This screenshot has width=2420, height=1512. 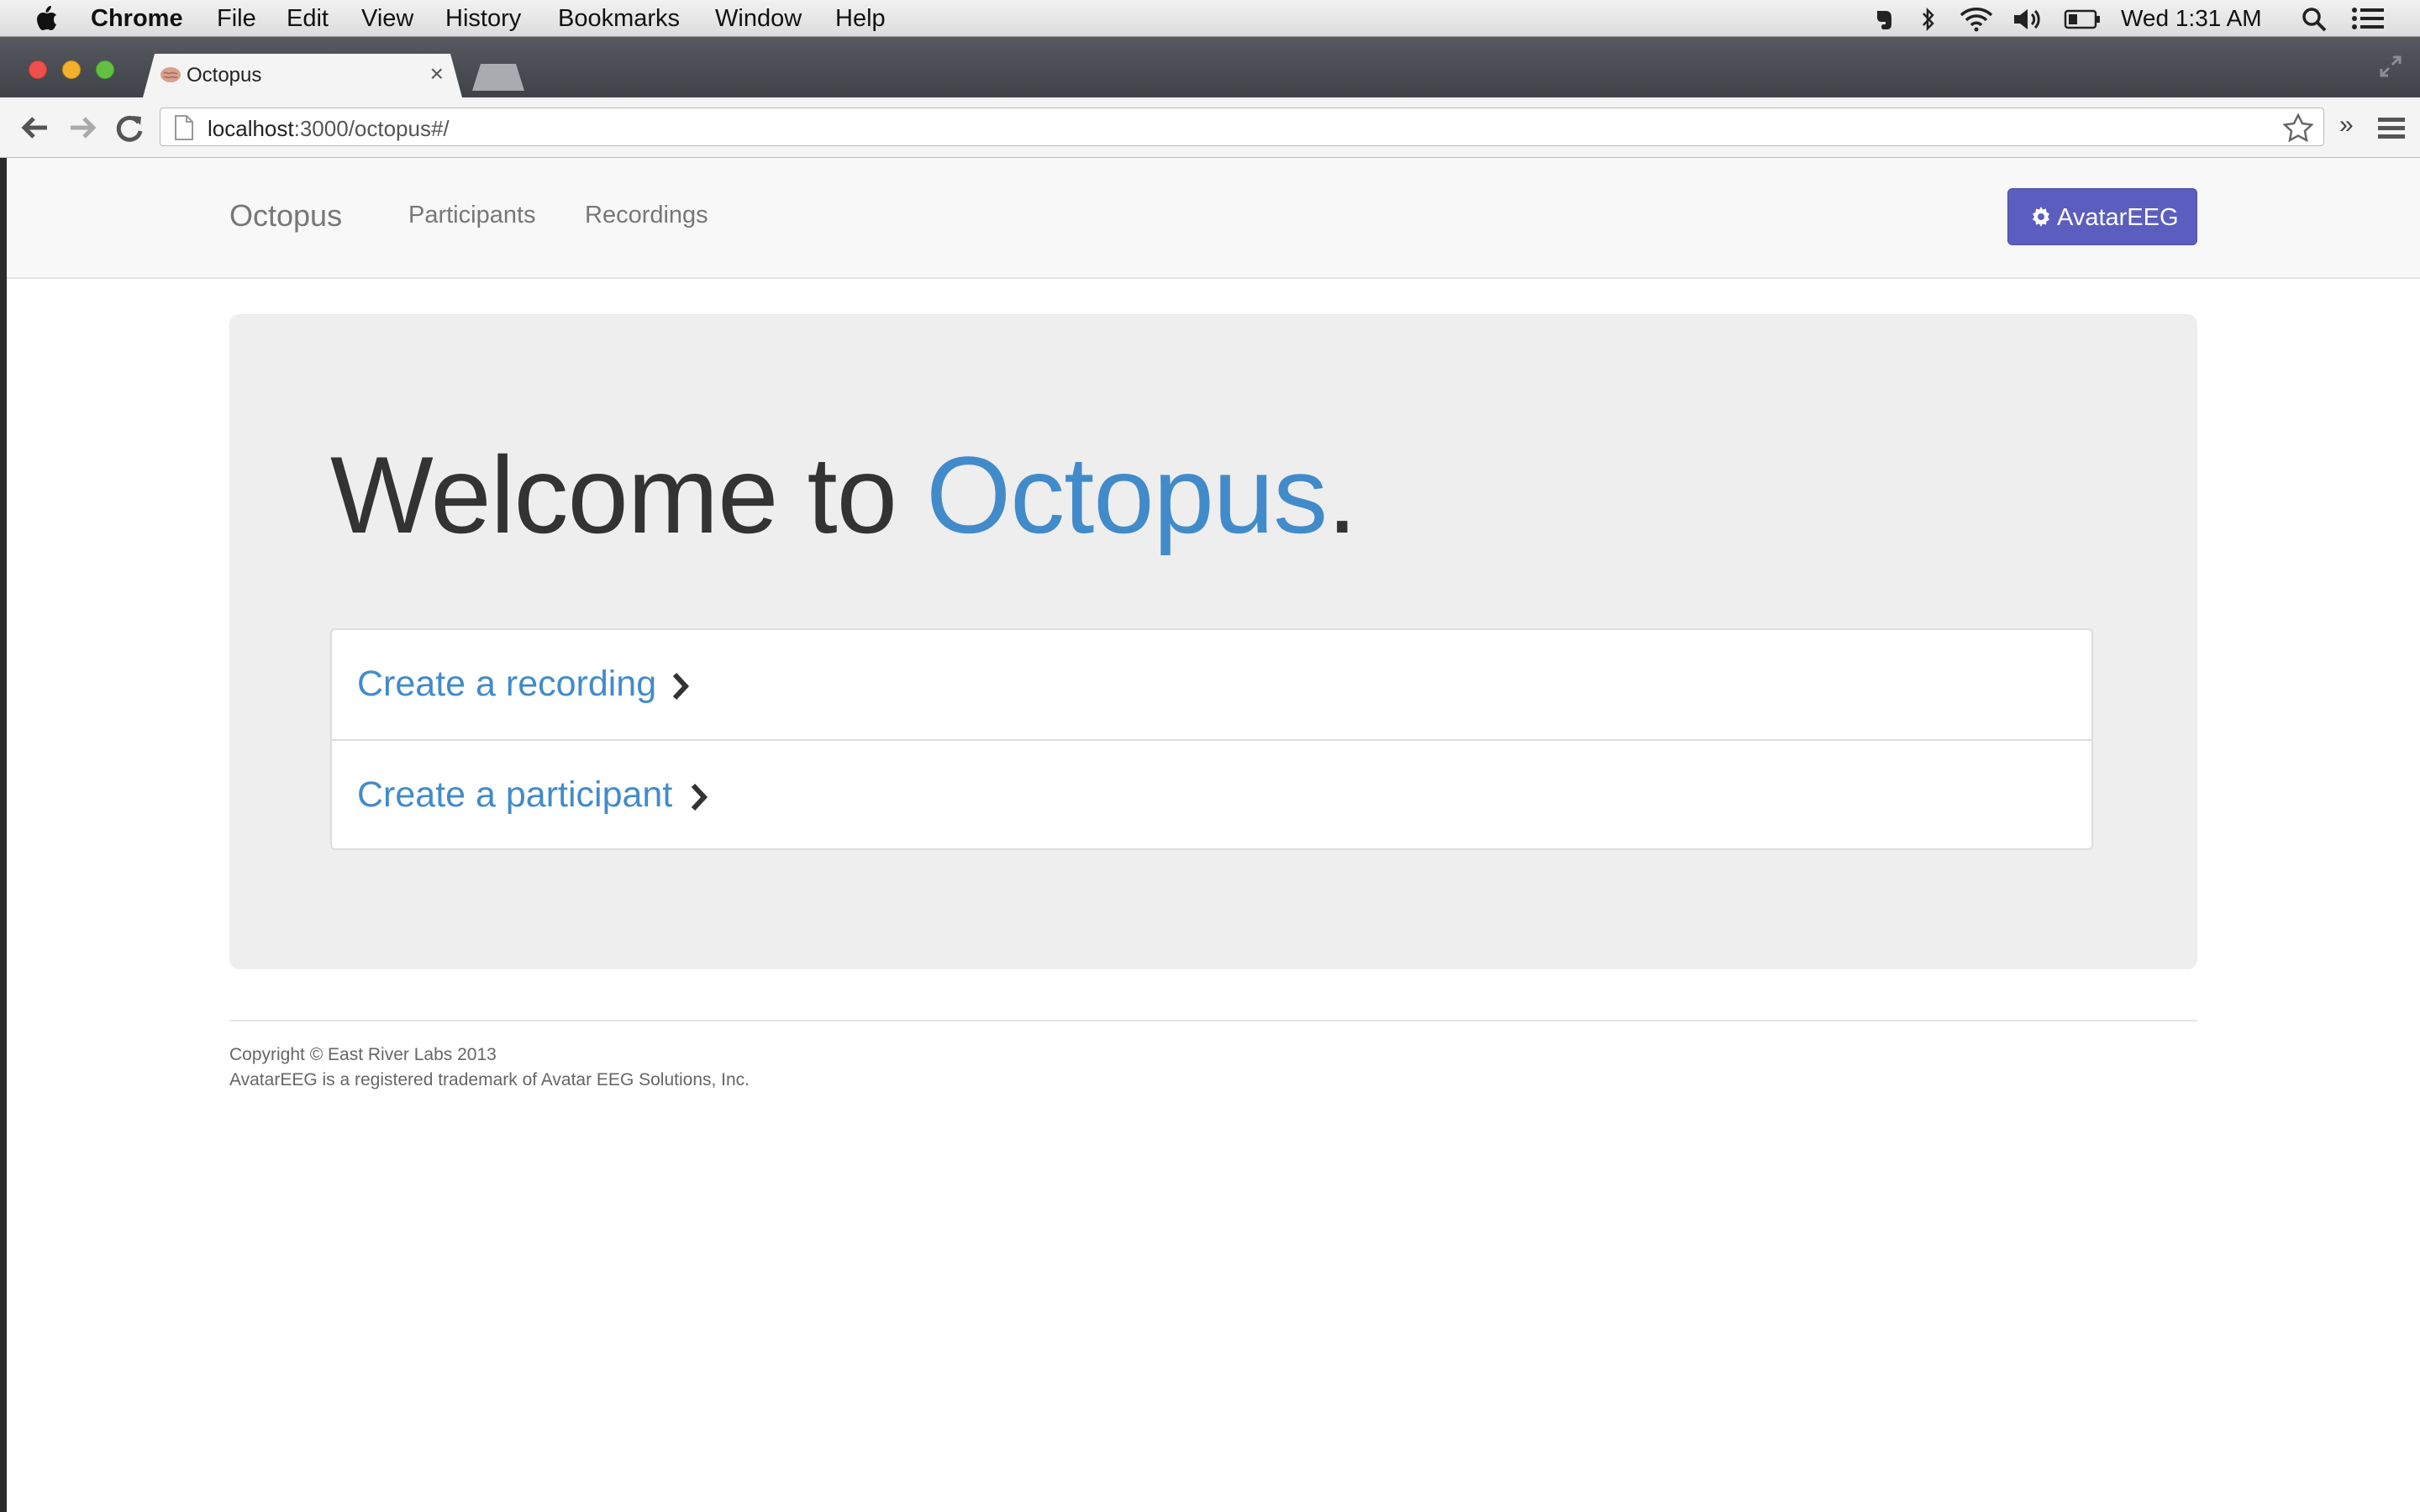 I want to click on create-recording-item: Create a recording, so click(x=1211, y=684).